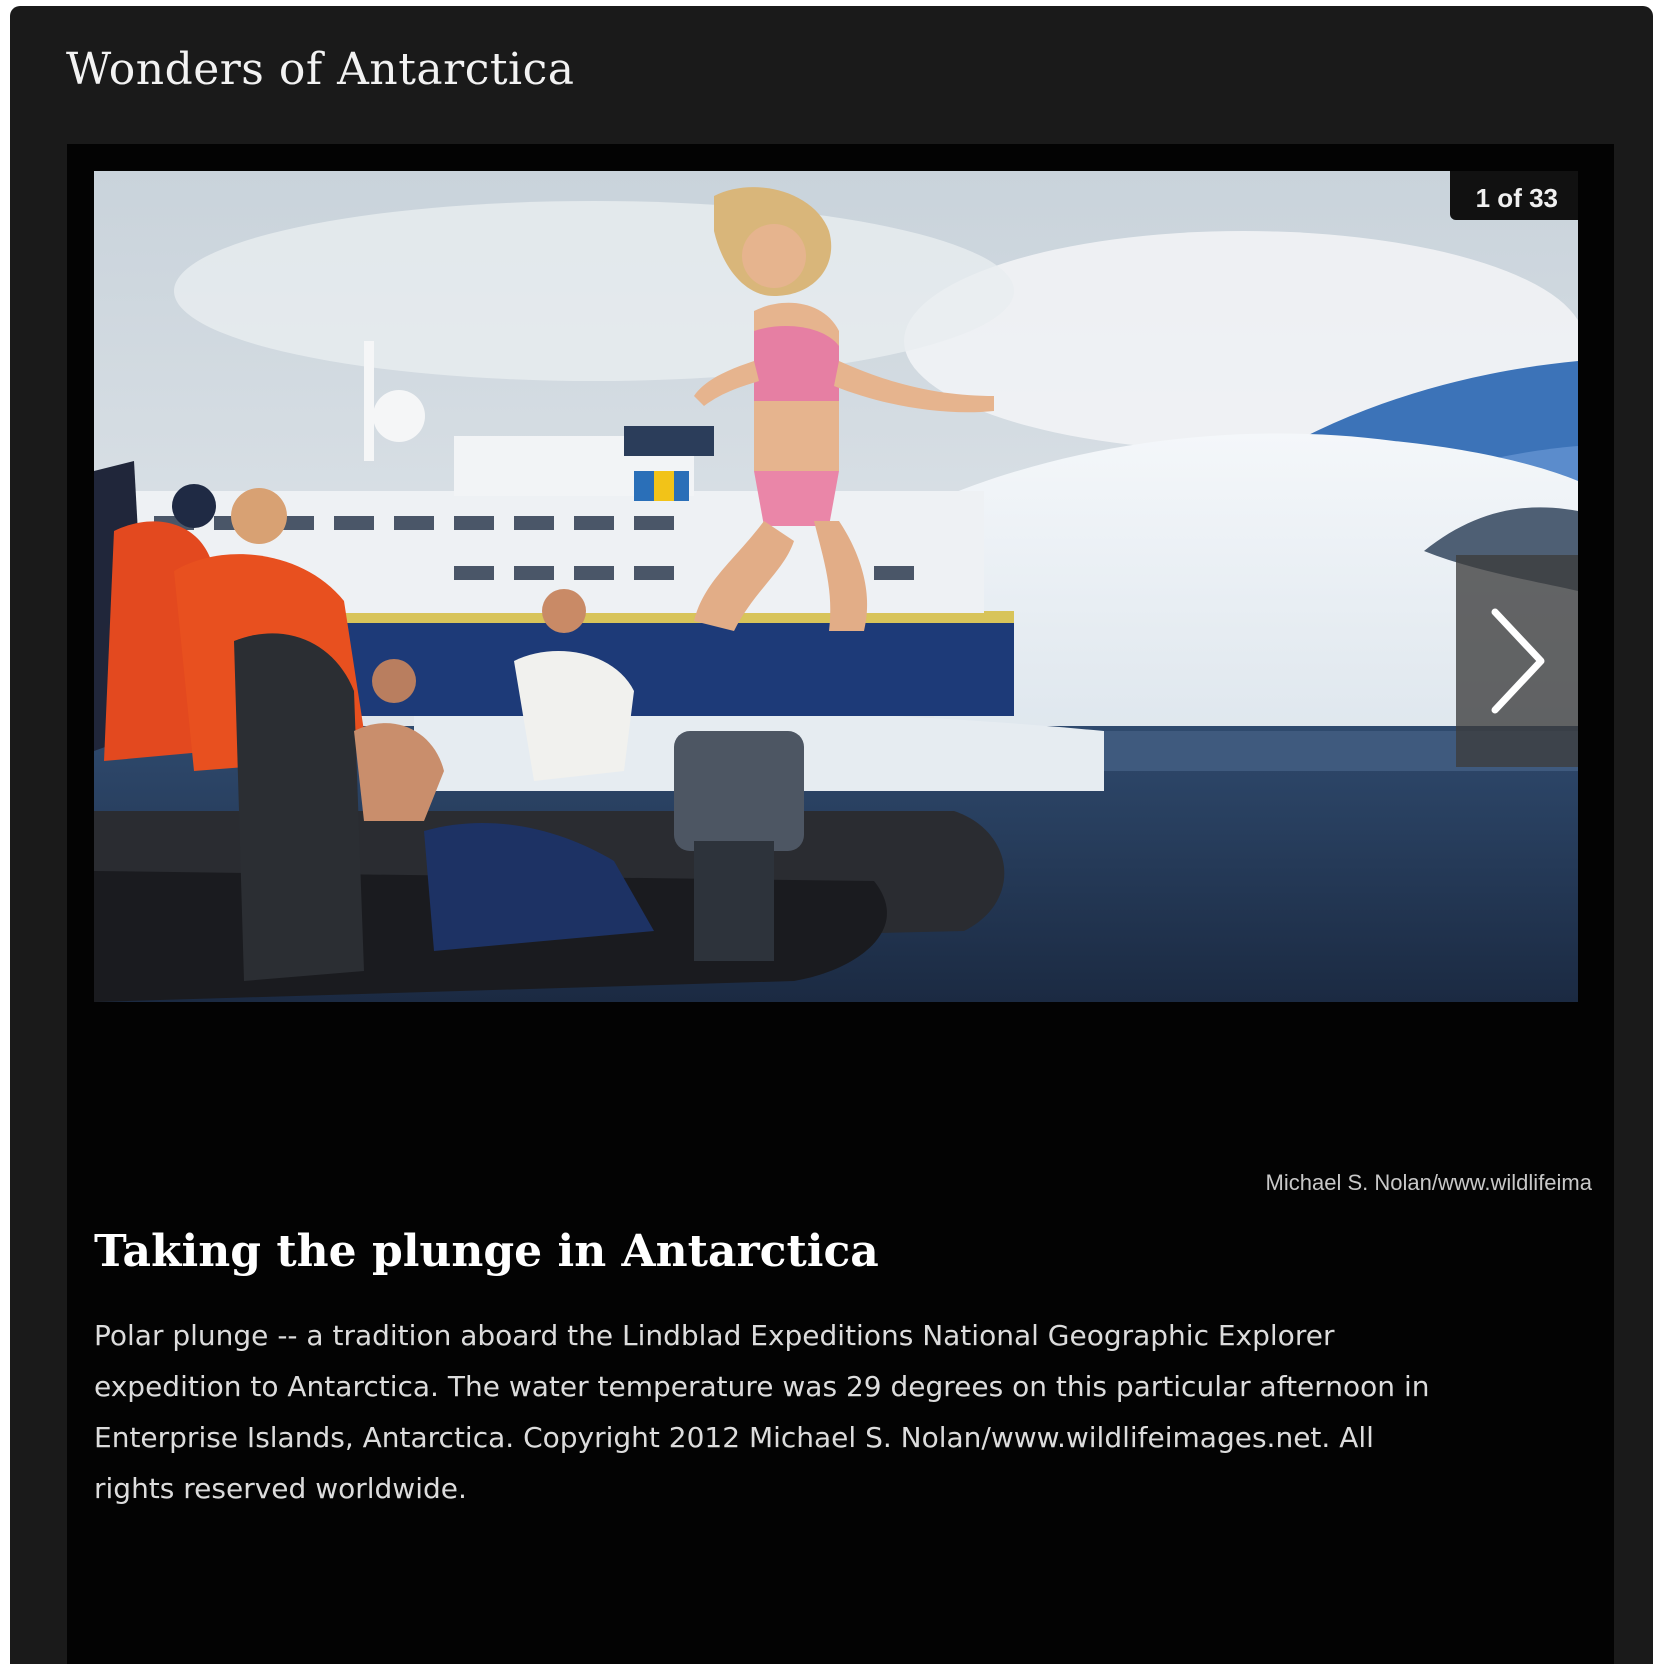 The height and width of the screenshot is (1664, 1653). What do you see at coordinates (486, 1251) in the screenshot?
I see `slide-title: Taking the plunge in Antarctica` at bounding box center [486, 1251].